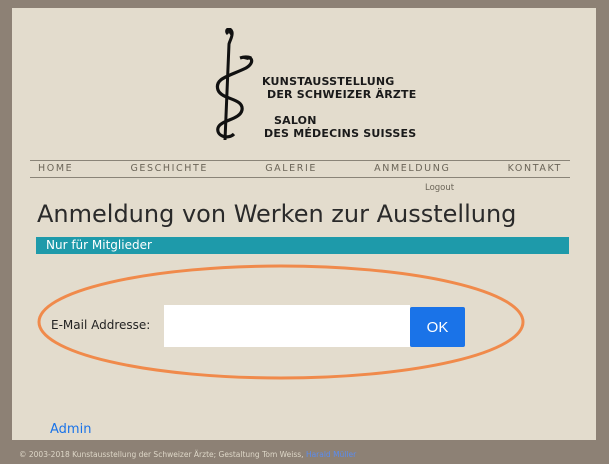 This screenshot has width=609, height=464. I want to click on footer-author-link: Harald Müller, so click(331, 454).